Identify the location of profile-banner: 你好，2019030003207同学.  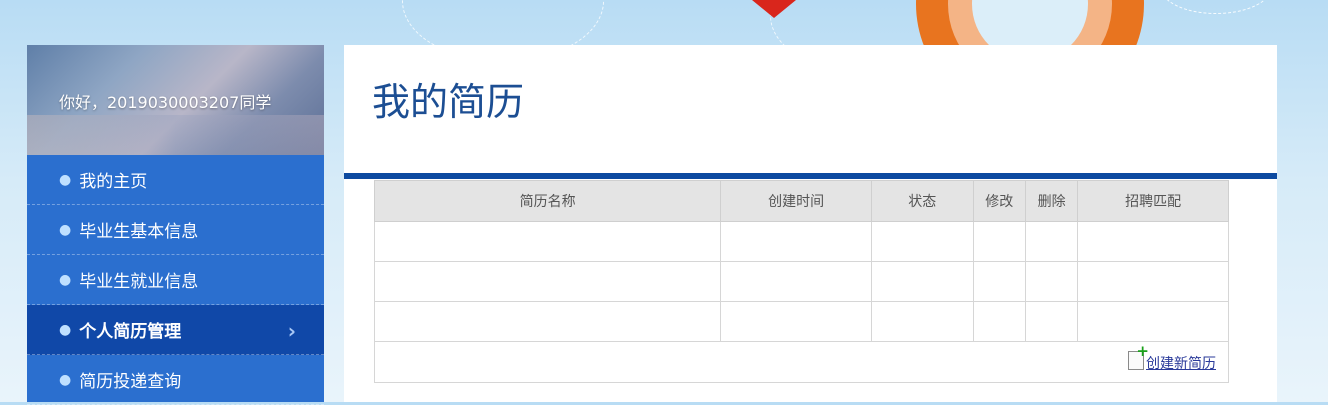
(175, 100).